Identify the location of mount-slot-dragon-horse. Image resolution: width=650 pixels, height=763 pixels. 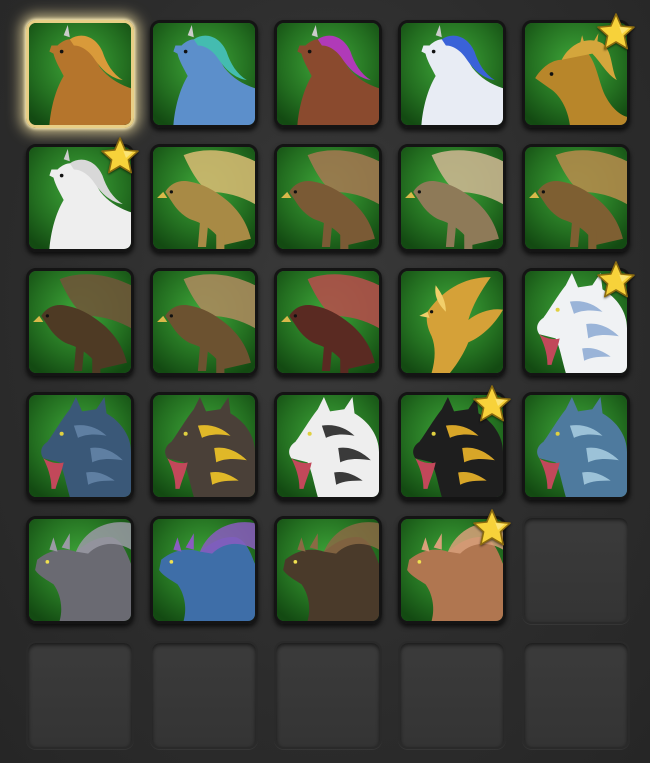
(576, 74).